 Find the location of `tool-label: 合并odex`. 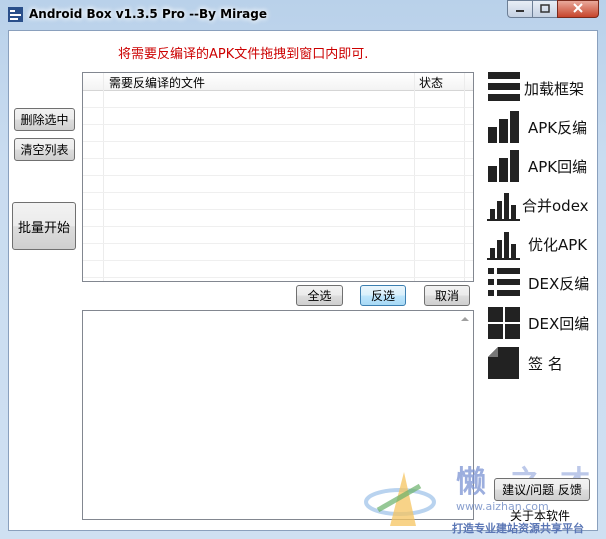

tool-label: 合并odex is located at coordinates (555, 206).